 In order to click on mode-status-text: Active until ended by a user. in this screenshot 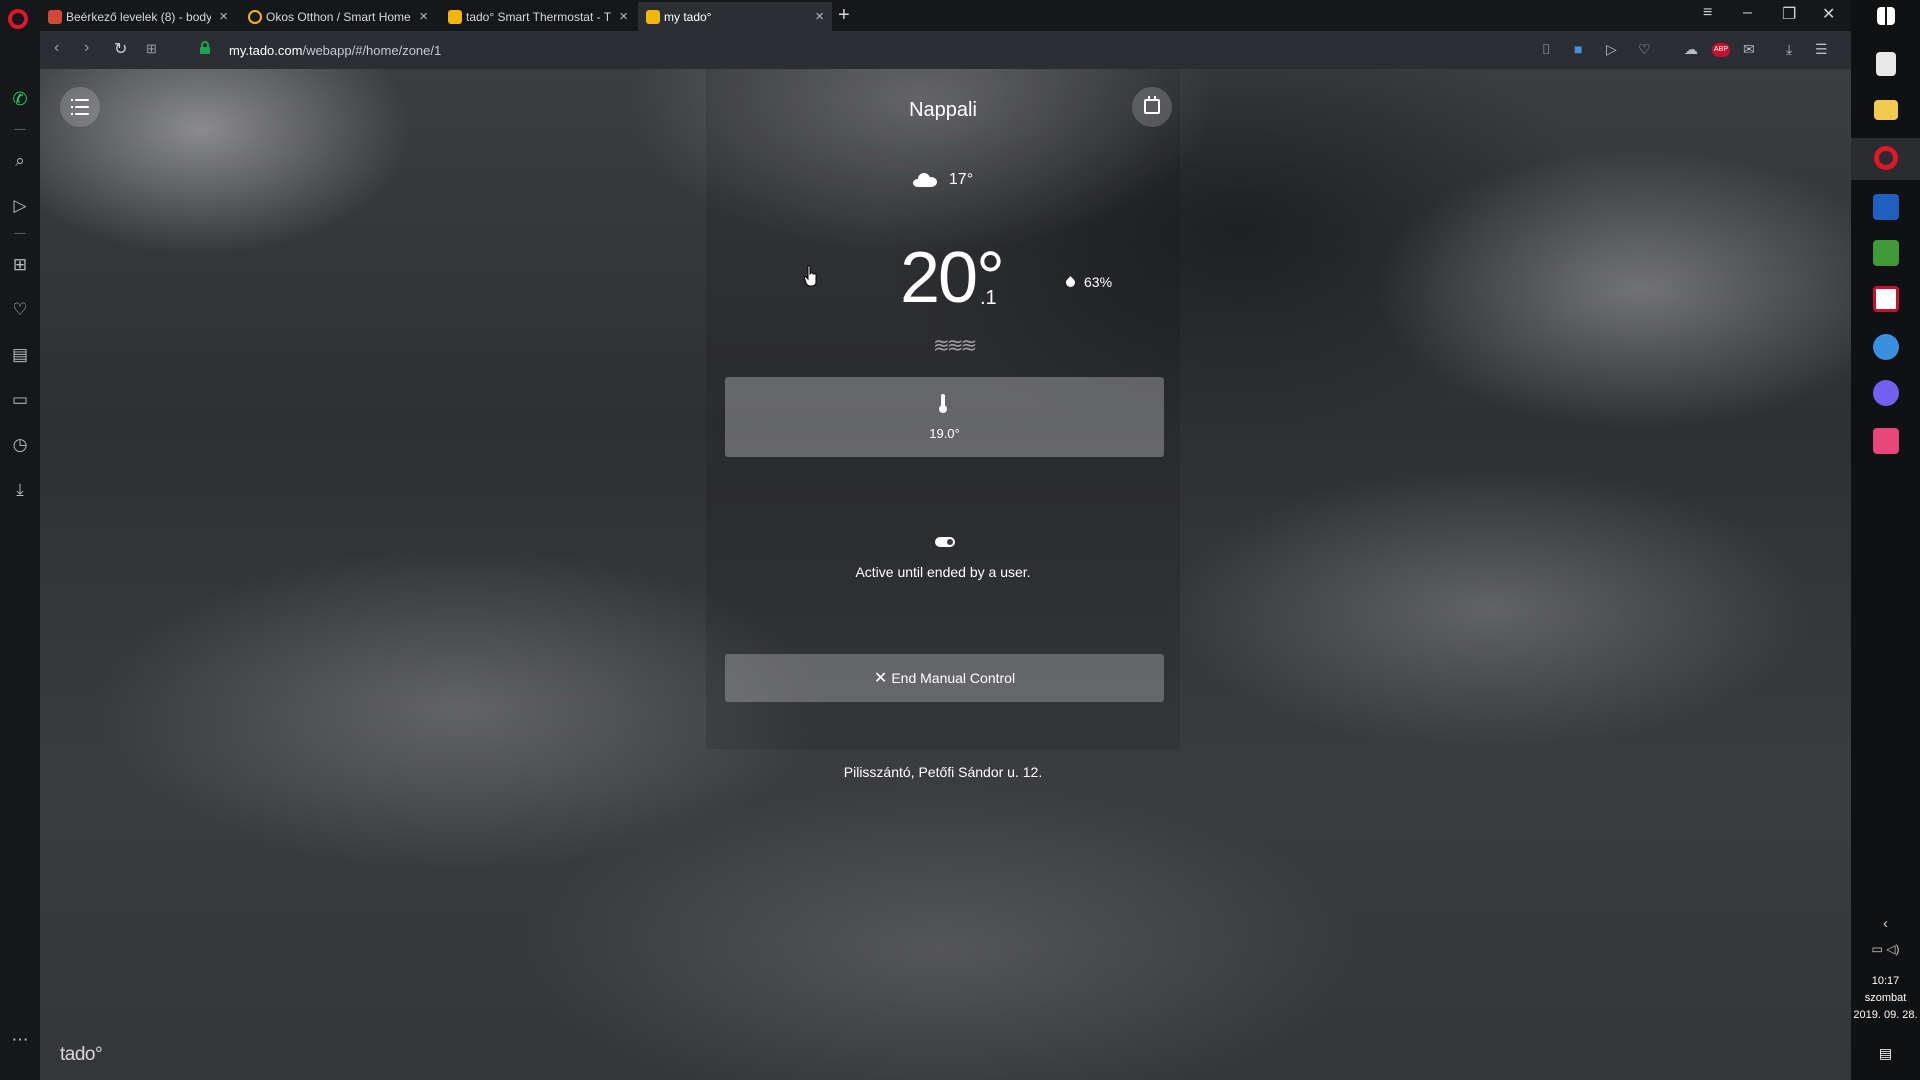, I will do `click(943, 572)`.